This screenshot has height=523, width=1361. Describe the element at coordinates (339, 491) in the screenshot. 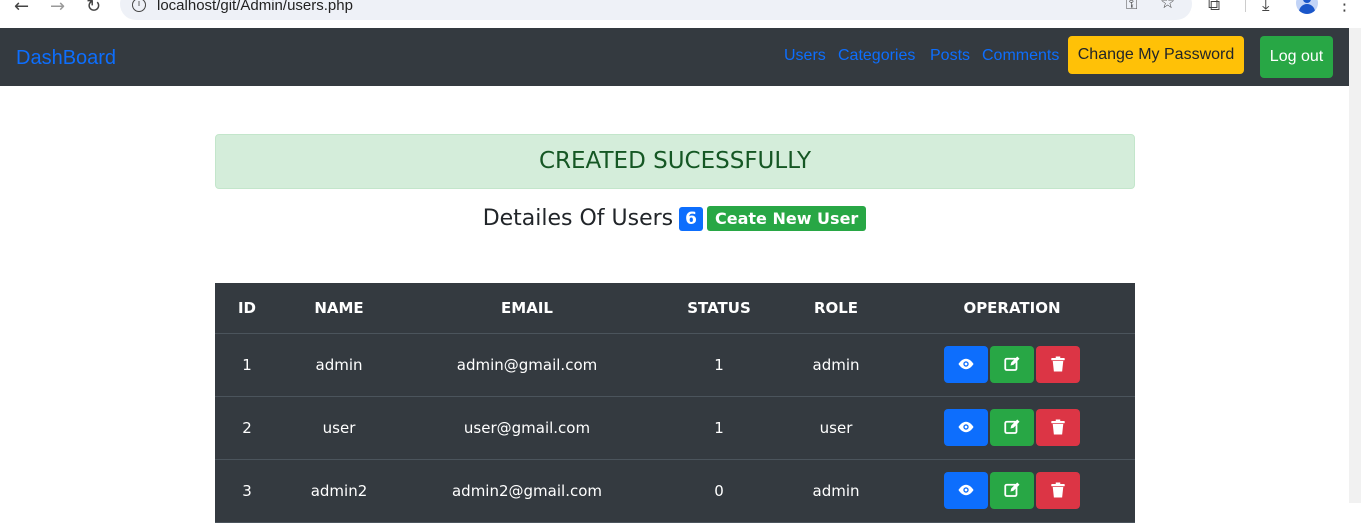

I see `cell-name: admin2` at that location.